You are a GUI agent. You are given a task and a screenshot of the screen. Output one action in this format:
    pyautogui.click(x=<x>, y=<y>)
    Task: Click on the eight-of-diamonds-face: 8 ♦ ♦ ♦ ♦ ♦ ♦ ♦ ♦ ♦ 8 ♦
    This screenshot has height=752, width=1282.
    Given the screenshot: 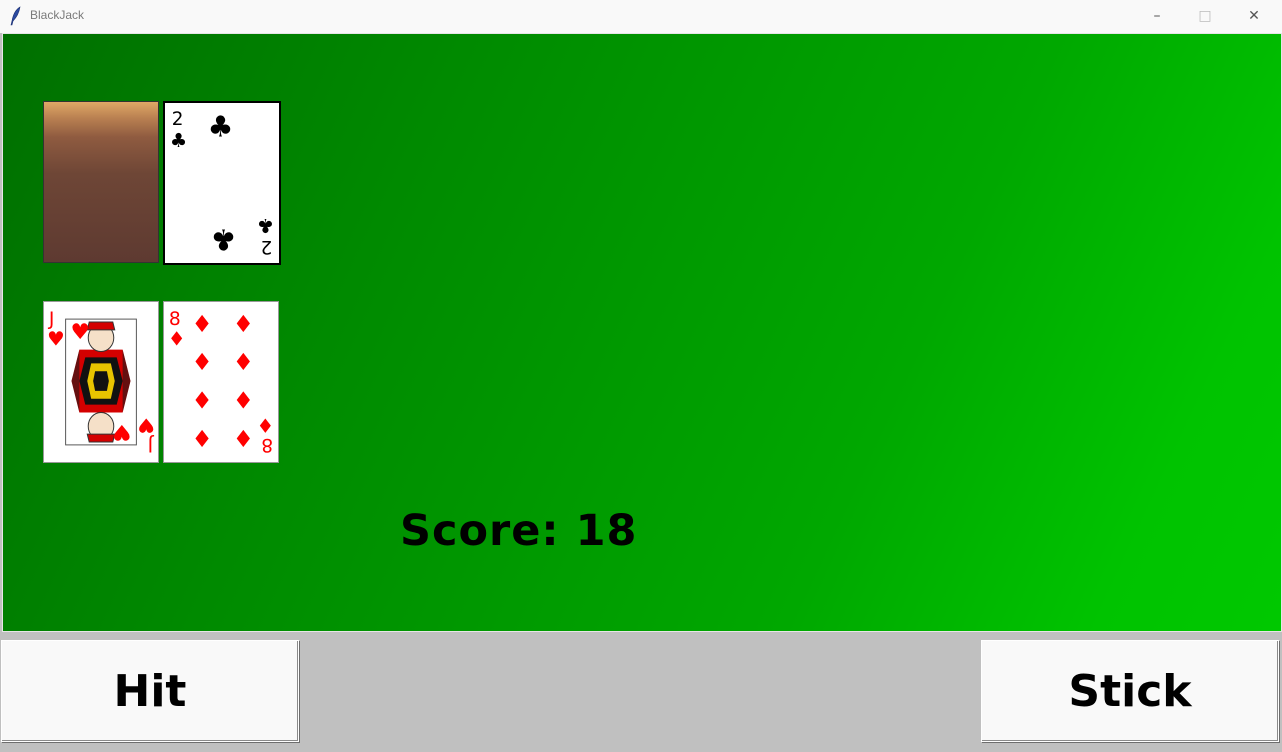 What is the action you would take?
    pyautogui.click(x=221, y=382)
    